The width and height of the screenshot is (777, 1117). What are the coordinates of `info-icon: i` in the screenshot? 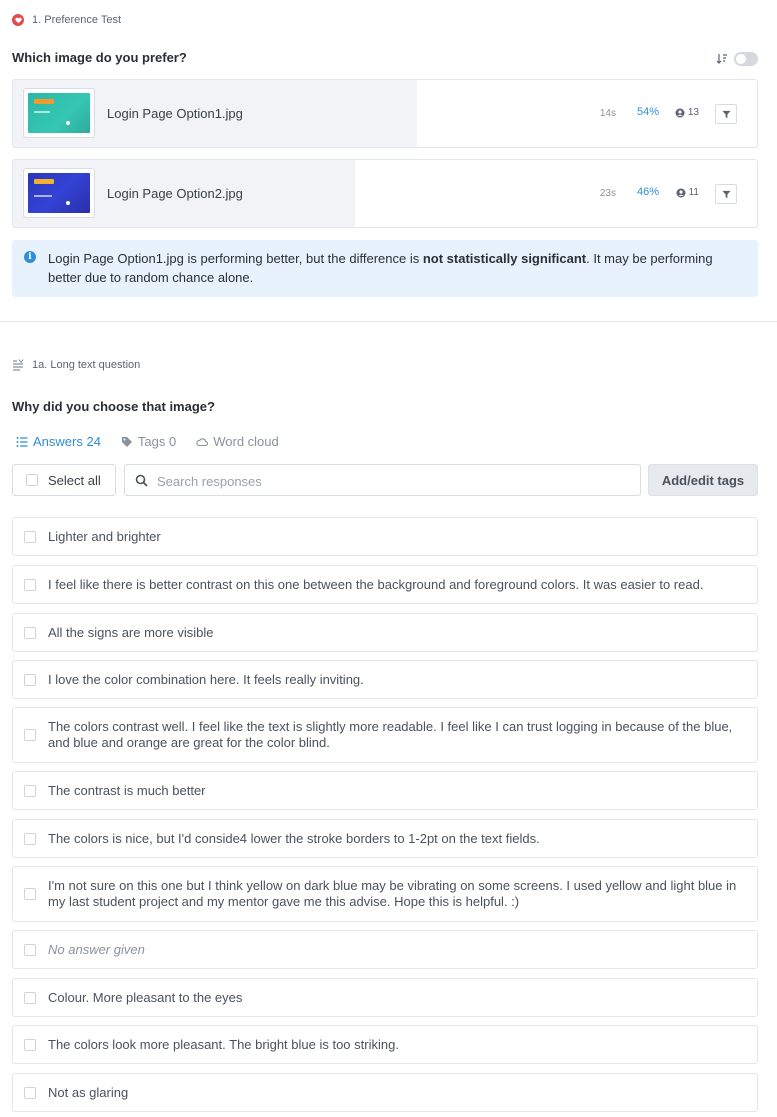 It's located at (30, 257).